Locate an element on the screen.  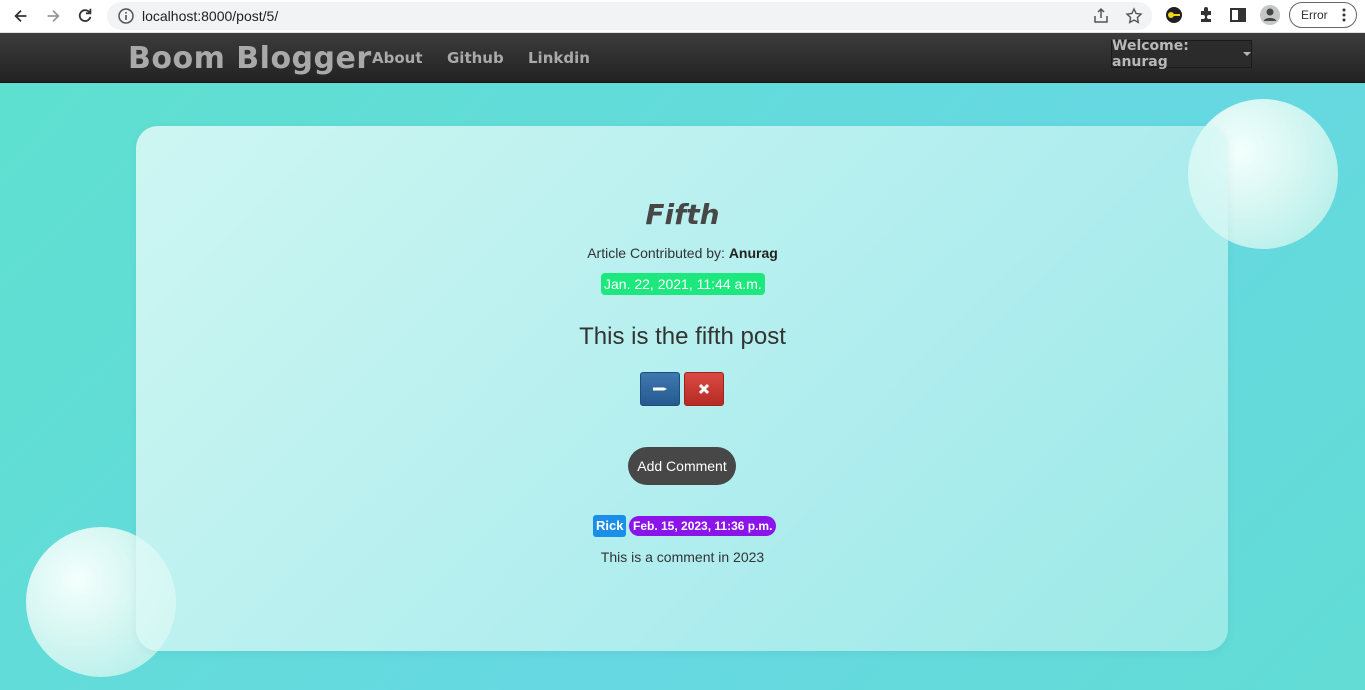
close-x-icon is located at coordinates (704, 389).